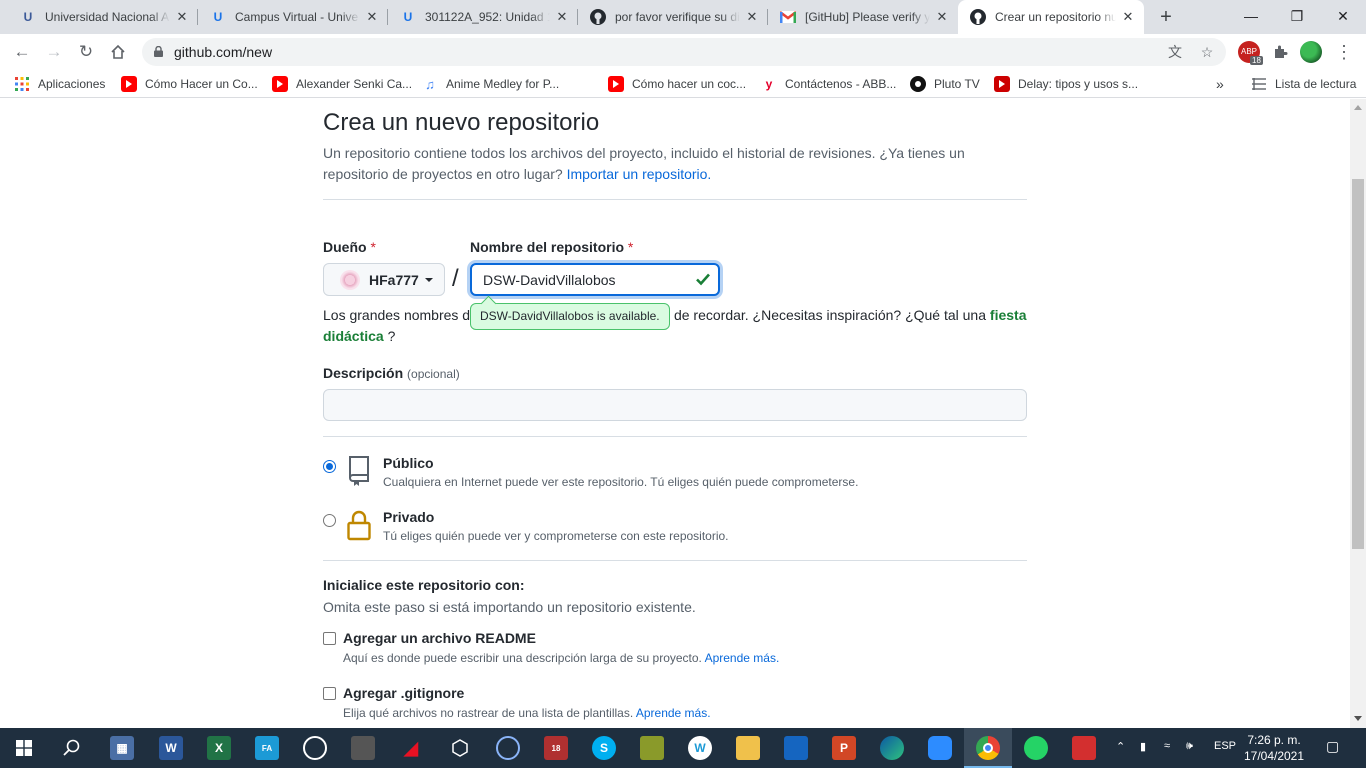  I want to click on browser-tab: [GitHub] Please verify y ✕, so click(863, 17).